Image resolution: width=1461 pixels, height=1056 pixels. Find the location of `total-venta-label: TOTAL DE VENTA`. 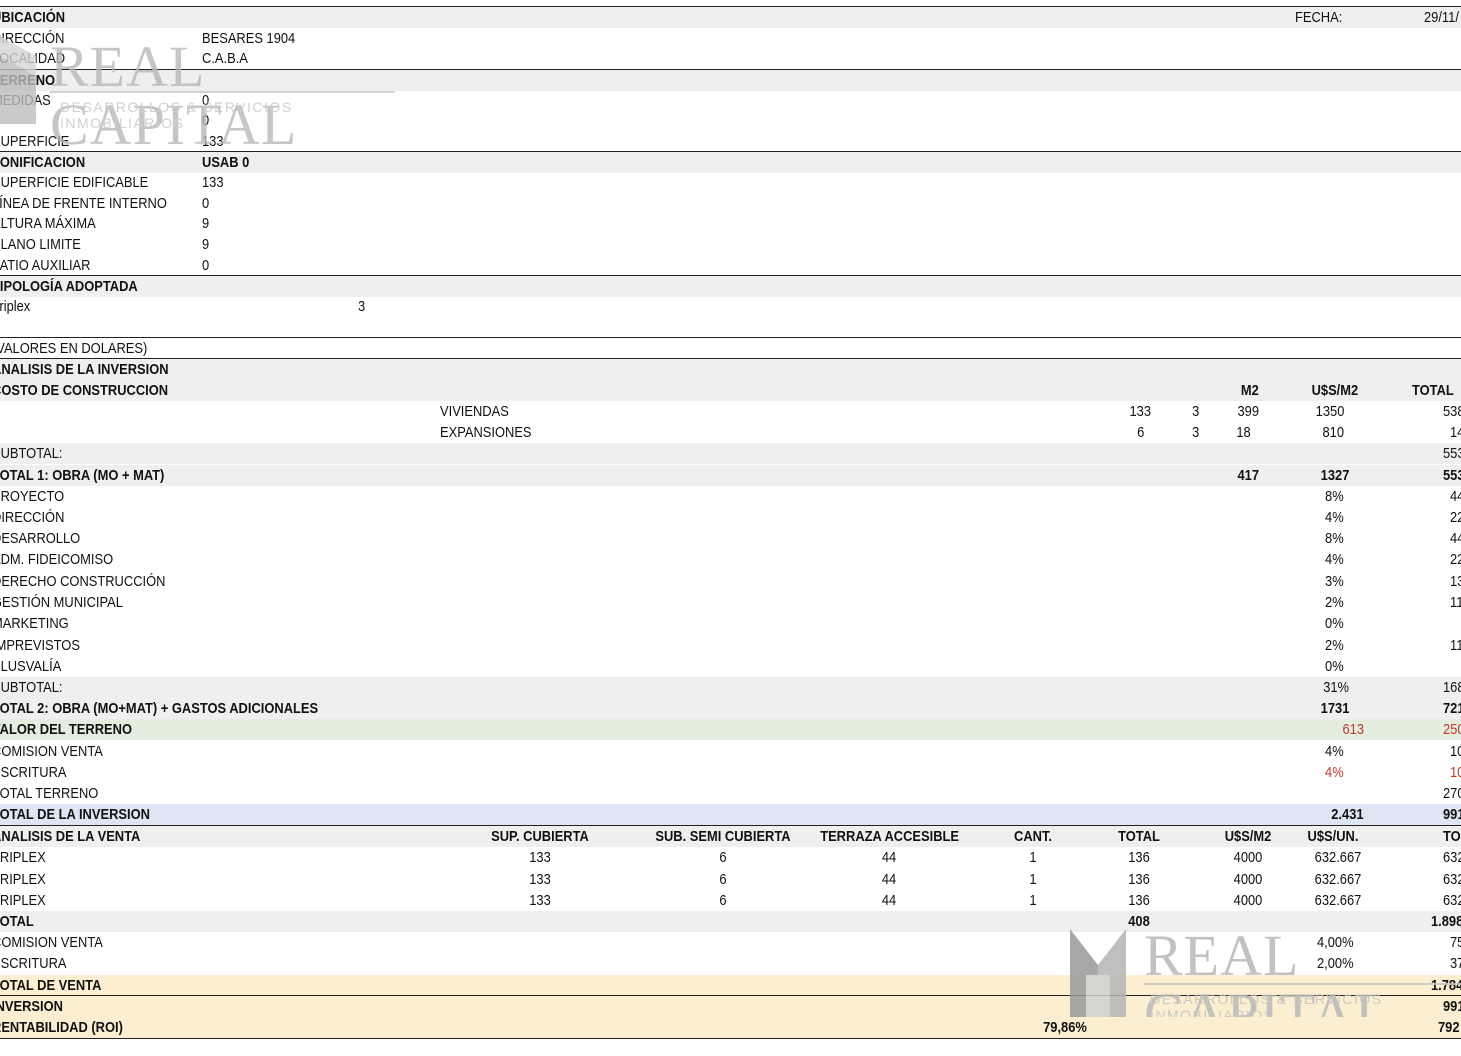

total-venta-label: TOTAL DE VENTA is located at coordinates (51, 985).